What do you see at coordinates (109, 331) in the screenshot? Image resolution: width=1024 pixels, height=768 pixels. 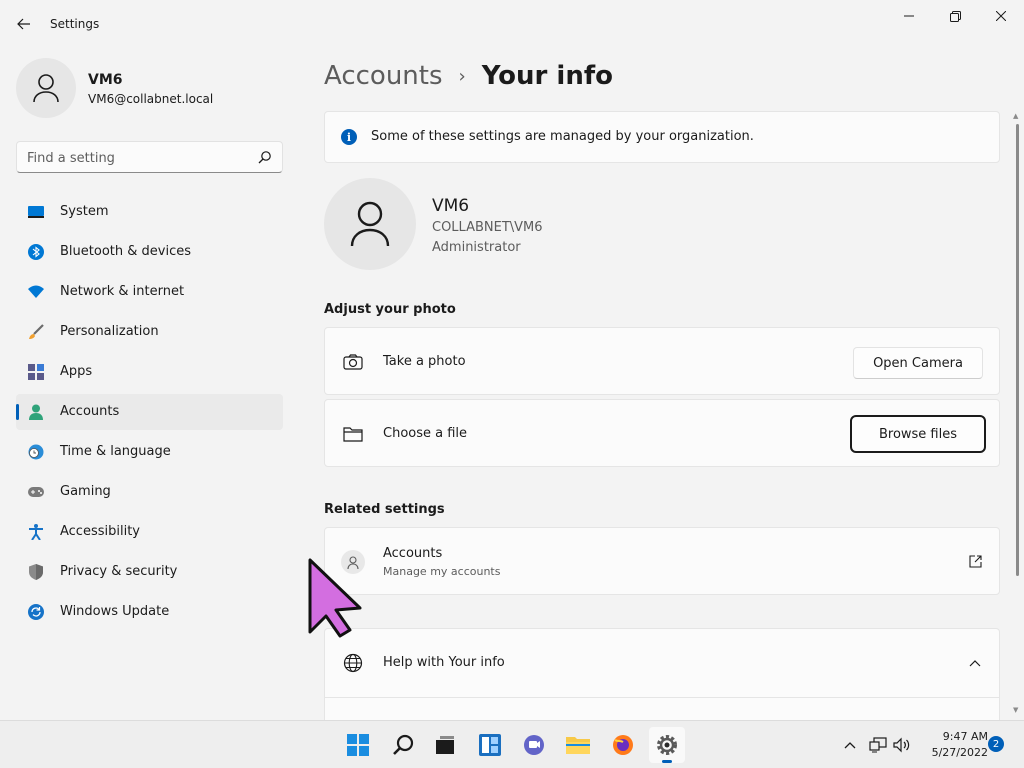 I see `sidebar-item-label: Personalization` at bounding box center [109, 331].